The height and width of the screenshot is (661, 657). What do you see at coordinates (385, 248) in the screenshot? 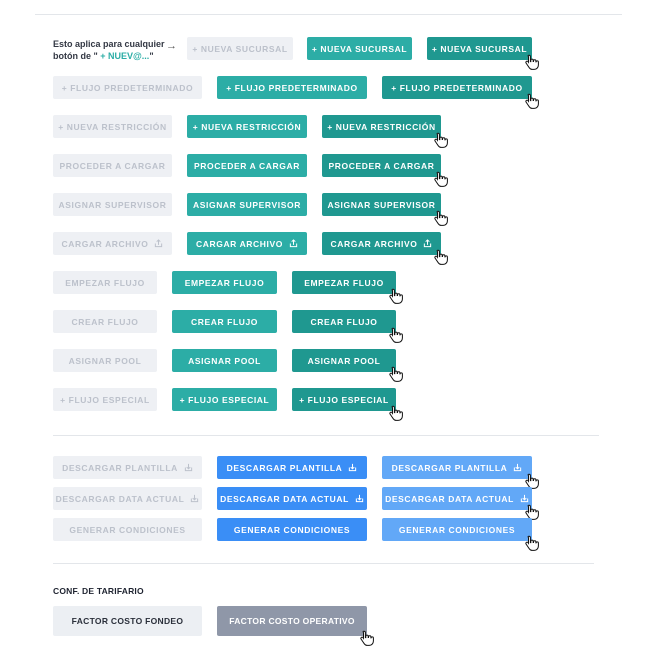
I see `cargar-archivo-button-hover: CARGAR ARCHIVO` at bounding box center [385, 248].